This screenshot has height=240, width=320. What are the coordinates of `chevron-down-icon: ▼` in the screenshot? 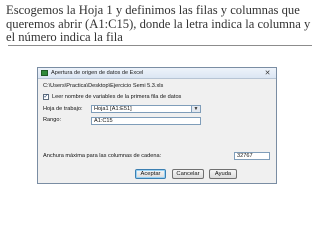 It's located at (195, 109).